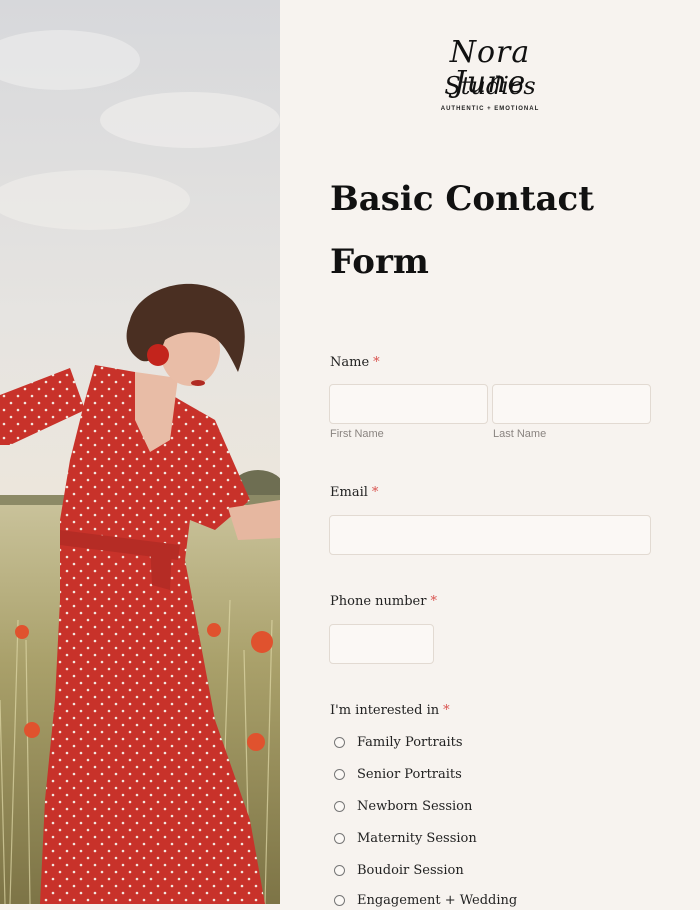 This screenshot has width=700, height=910. I want to click on logo-tagline: AUTHENTIC + EMOTIONAL, so click(490, 109).